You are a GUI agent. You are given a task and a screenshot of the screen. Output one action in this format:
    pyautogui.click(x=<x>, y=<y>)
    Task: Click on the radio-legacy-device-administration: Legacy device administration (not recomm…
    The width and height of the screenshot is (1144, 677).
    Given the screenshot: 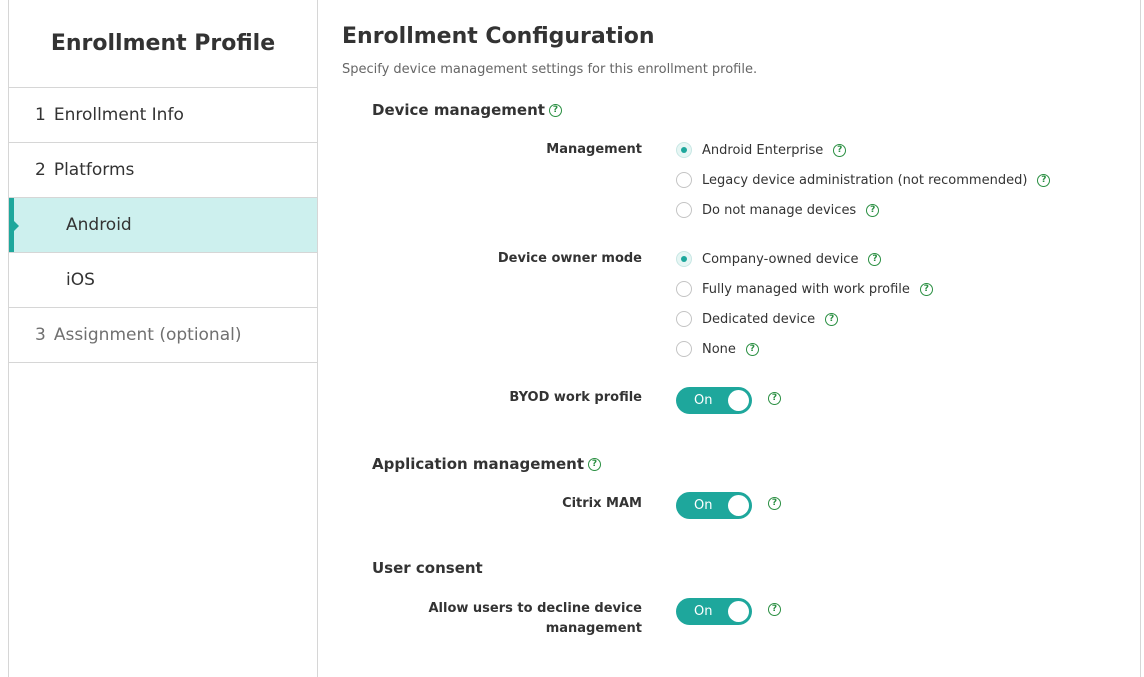 What is the action you would take?
    pyautogui.click(x=863, y=180)
    